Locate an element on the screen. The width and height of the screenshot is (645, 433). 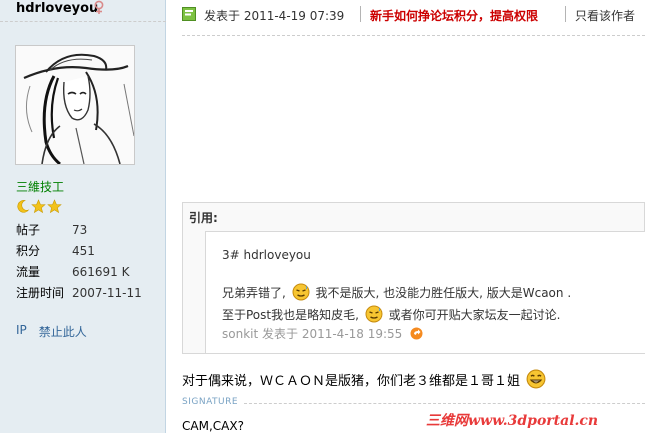
rank-stars is located at coordinates (38, 206).